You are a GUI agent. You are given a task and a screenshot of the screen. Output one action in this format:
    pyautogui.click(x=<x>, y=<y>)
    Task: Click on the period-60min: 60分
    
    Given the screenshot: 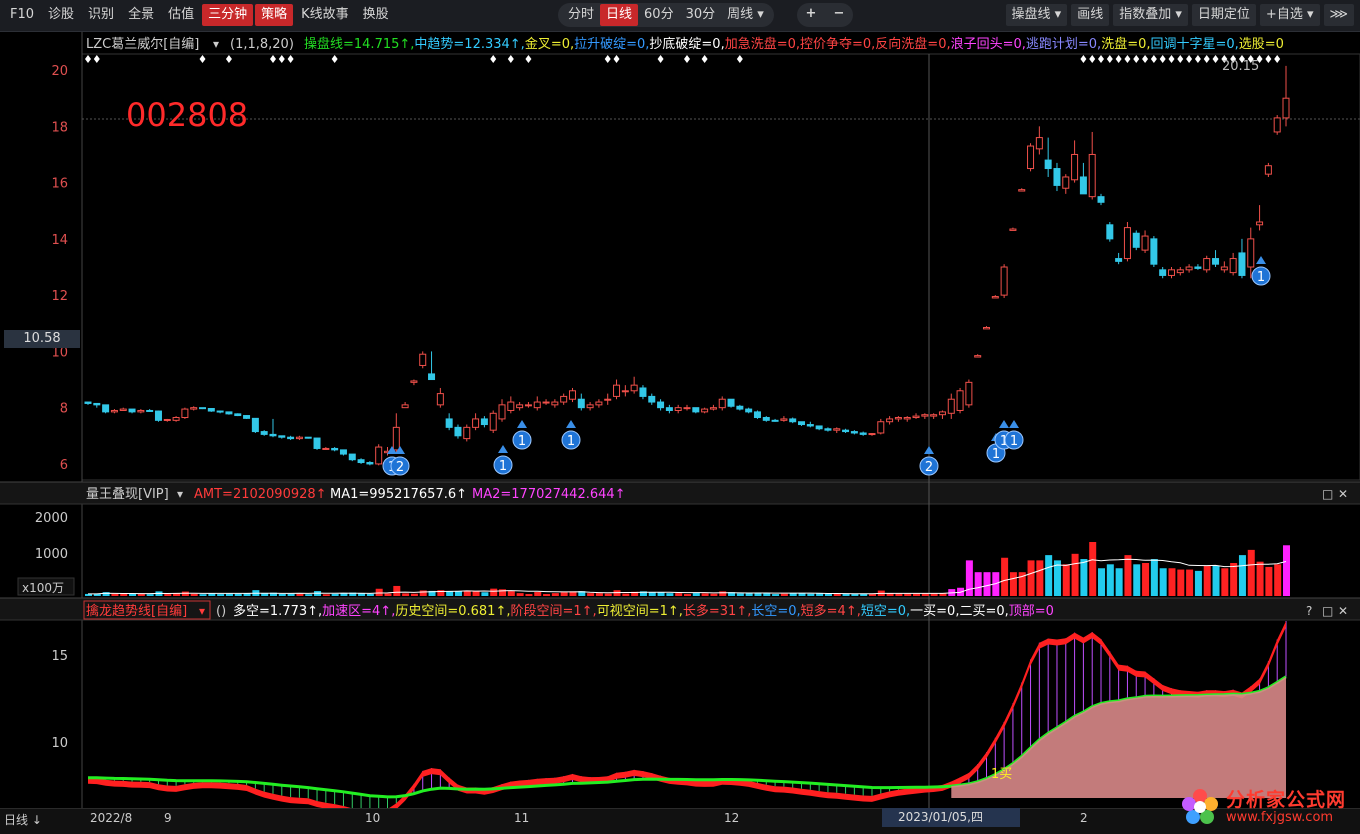 What is the action you would take?
    pyautogui.click(x=659, y=15)
    